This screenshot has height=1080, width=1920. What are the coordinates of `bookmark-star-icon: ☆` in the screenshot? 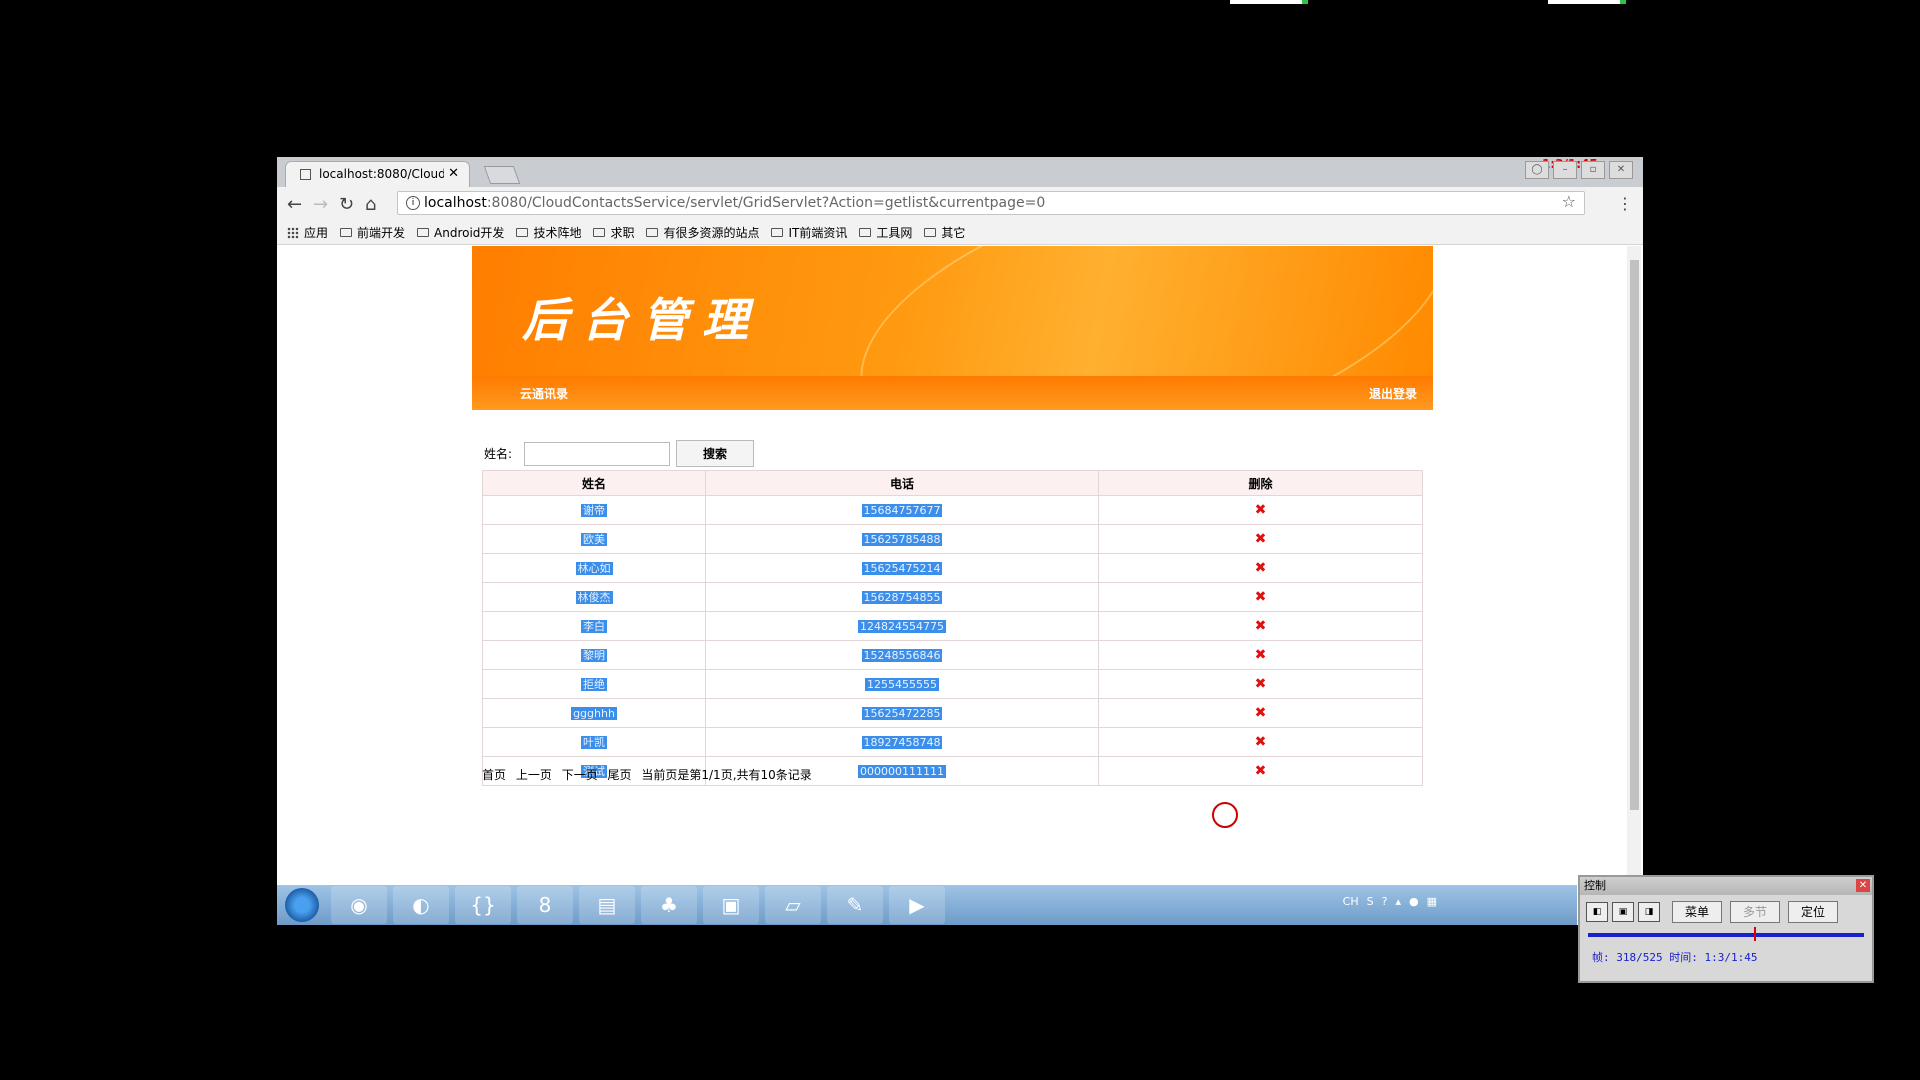 It's located at (1569, 201).